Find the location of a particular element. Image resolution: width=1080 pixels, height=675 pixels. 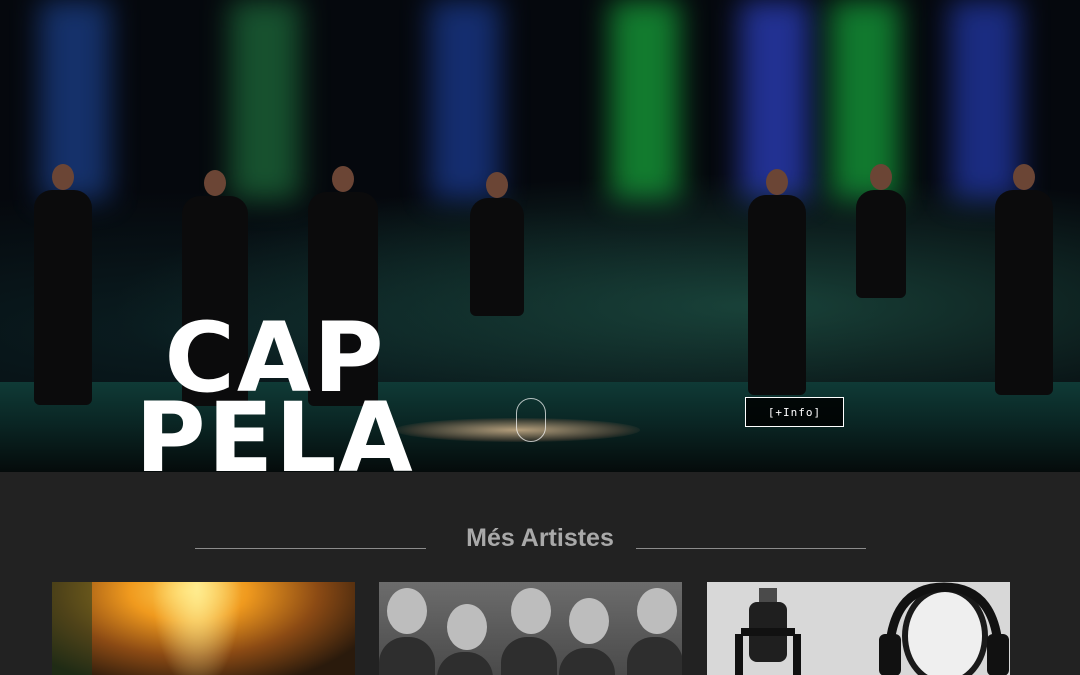

group-portrait-photo is located at coordinates (530, 628).